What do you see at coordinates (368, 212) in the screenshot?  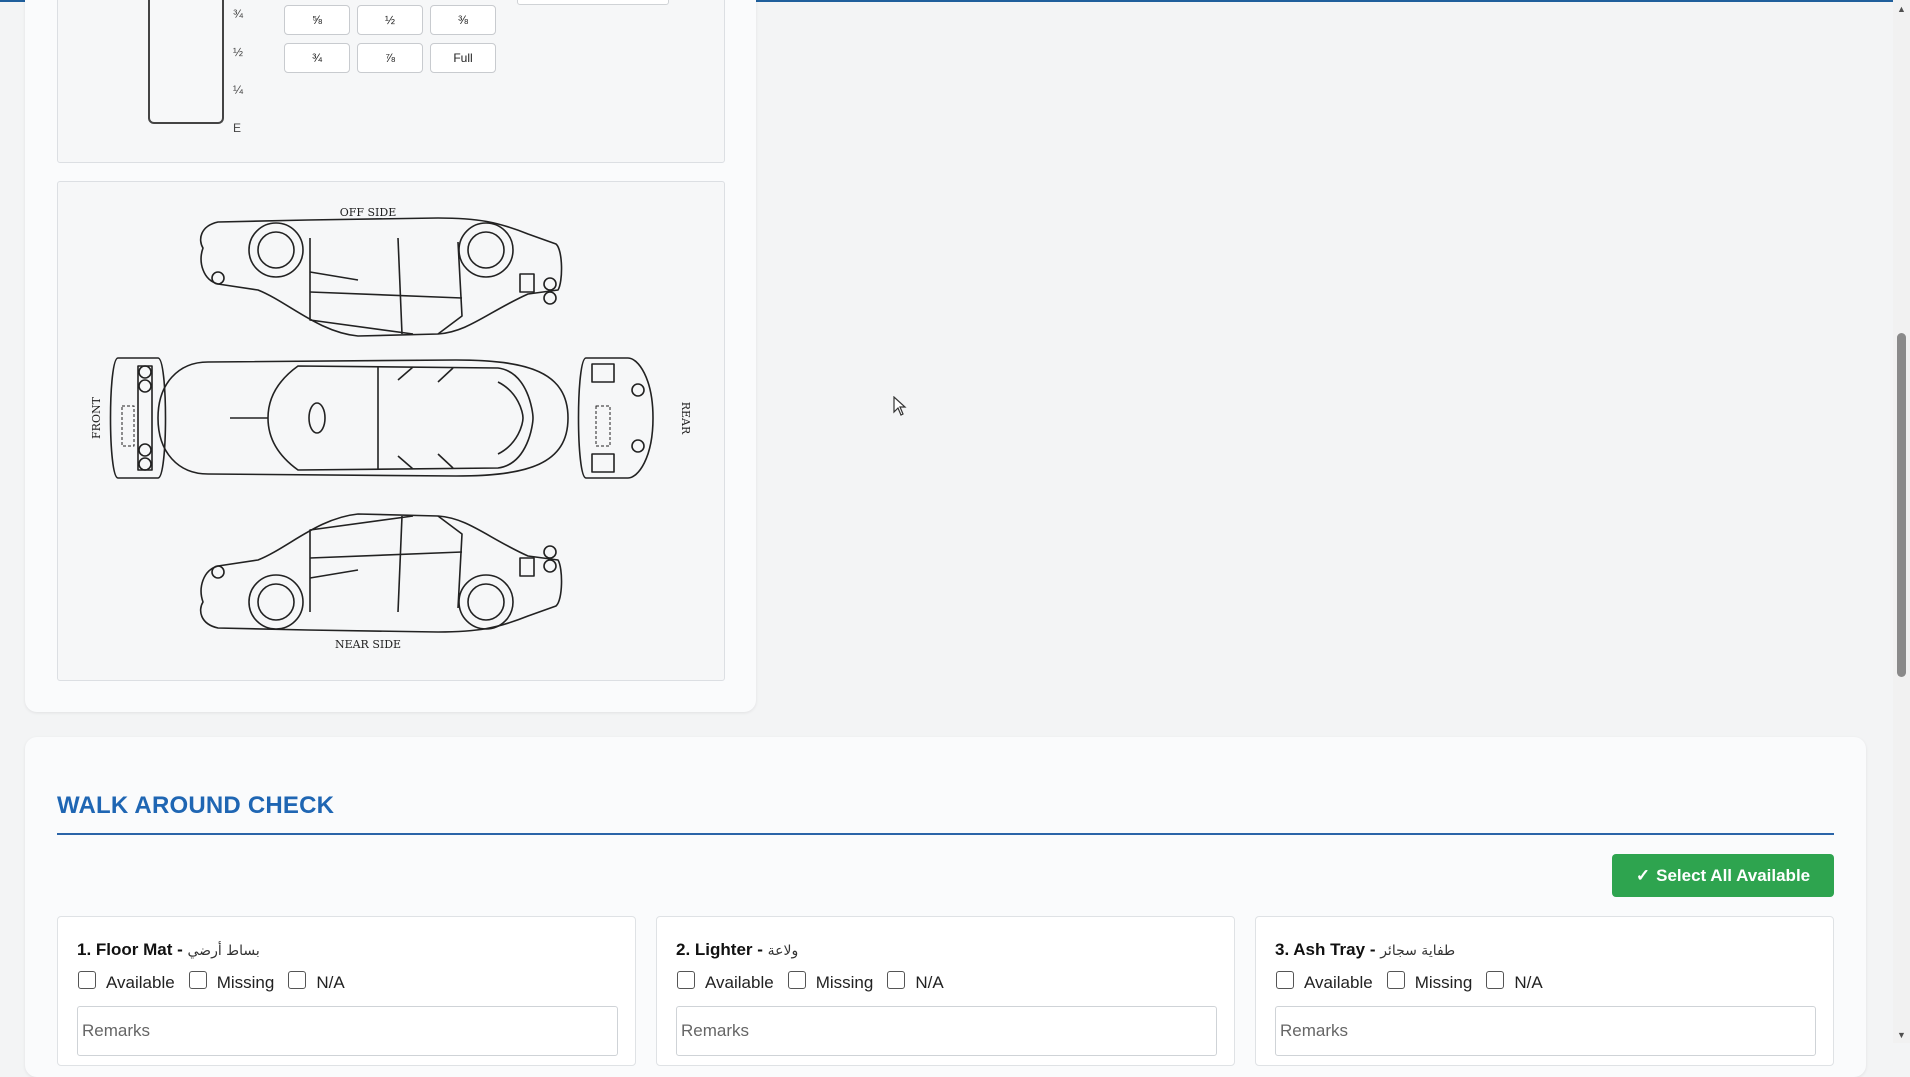 I see `off-side-label: OFF SIDE` at bounding box center [368, 212].